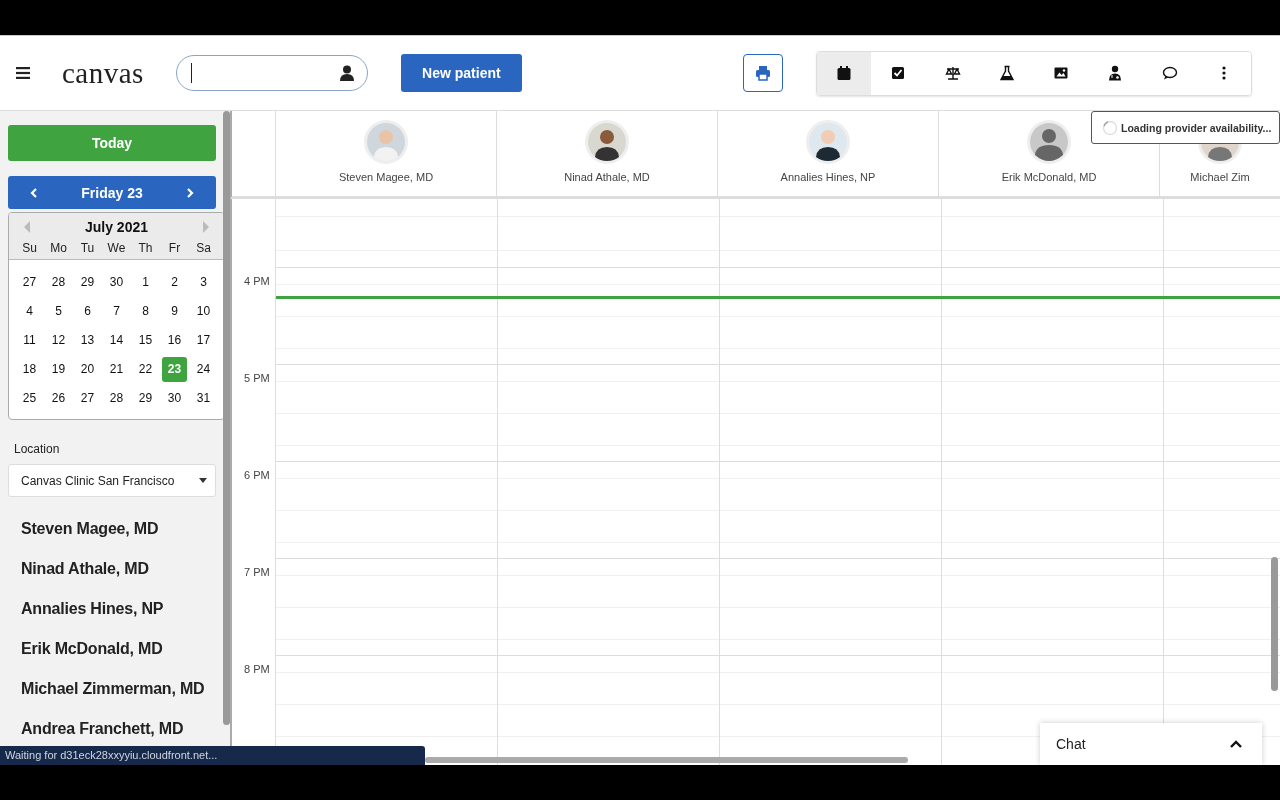 This screenshot has width=1280, height=800. Describe the element at coordinates (145, 247) in the screenshot. I see `weekday-label: Th` at that location.